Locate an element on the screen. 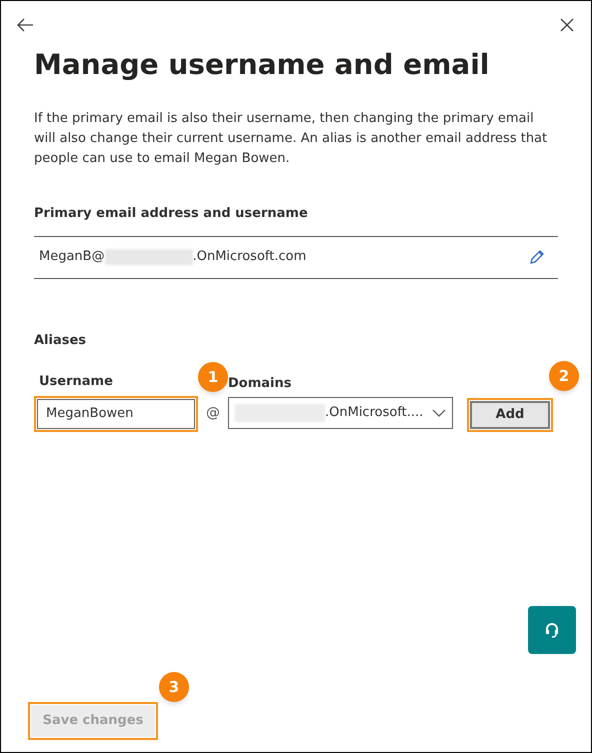 This screenshot has height=753, width=592. step-badge: 3 is located at coordinates (174, 687).